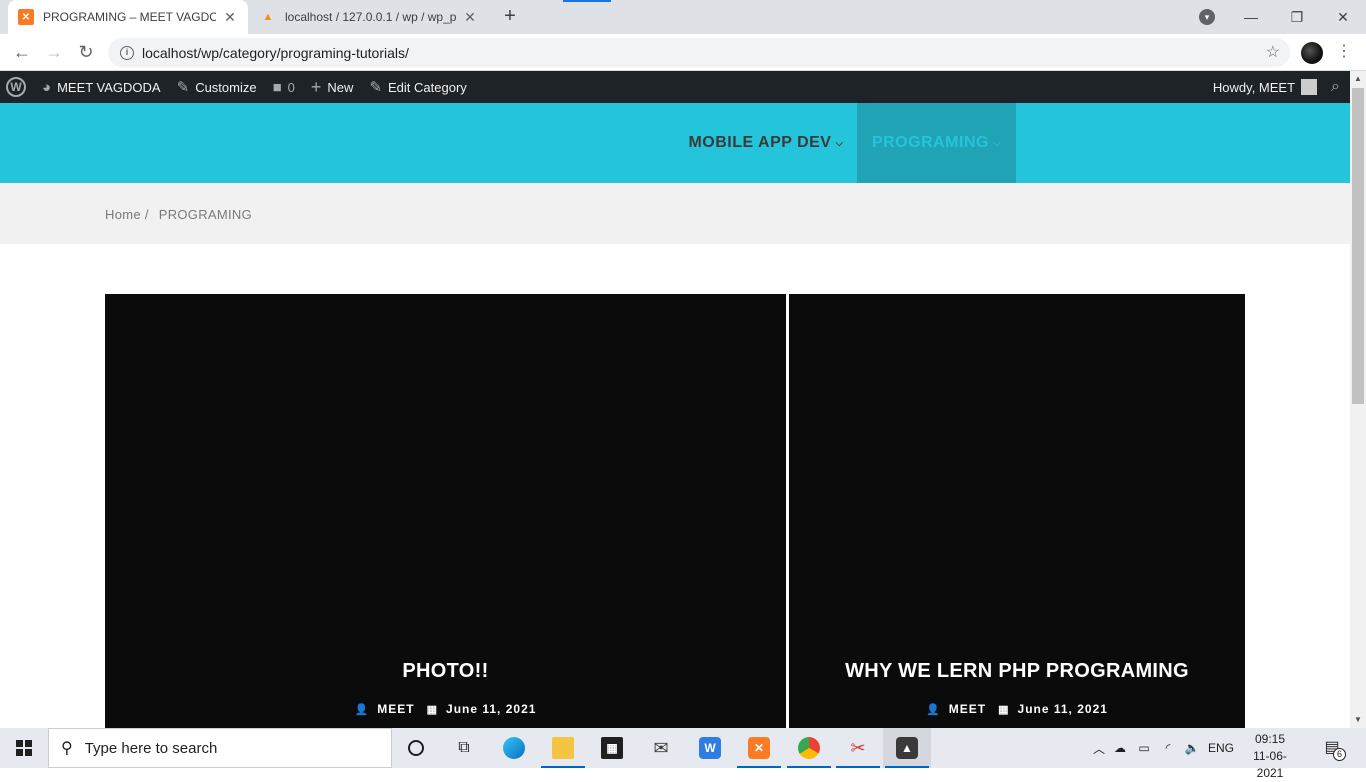 This screenshot has height=782, width=1366. Describe the element at coordinates (1339, 754) in the screenshot. I see `notification-count: 6` at that location.